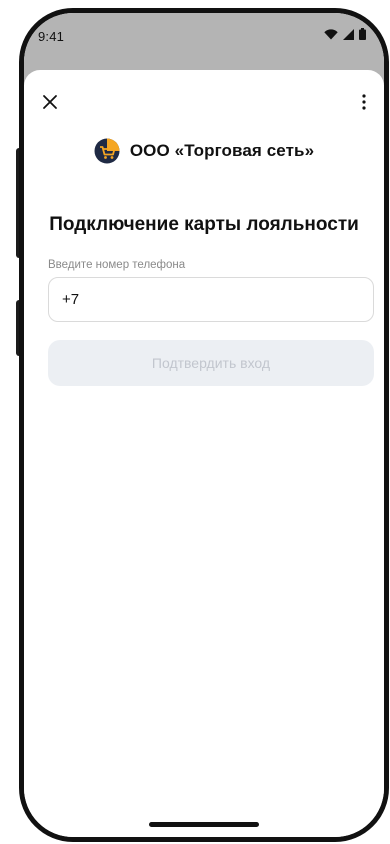  What do you see at coordinates (331, 34) in the screenshot?
I see `wifi-icon` at bounding box center [331, 34].